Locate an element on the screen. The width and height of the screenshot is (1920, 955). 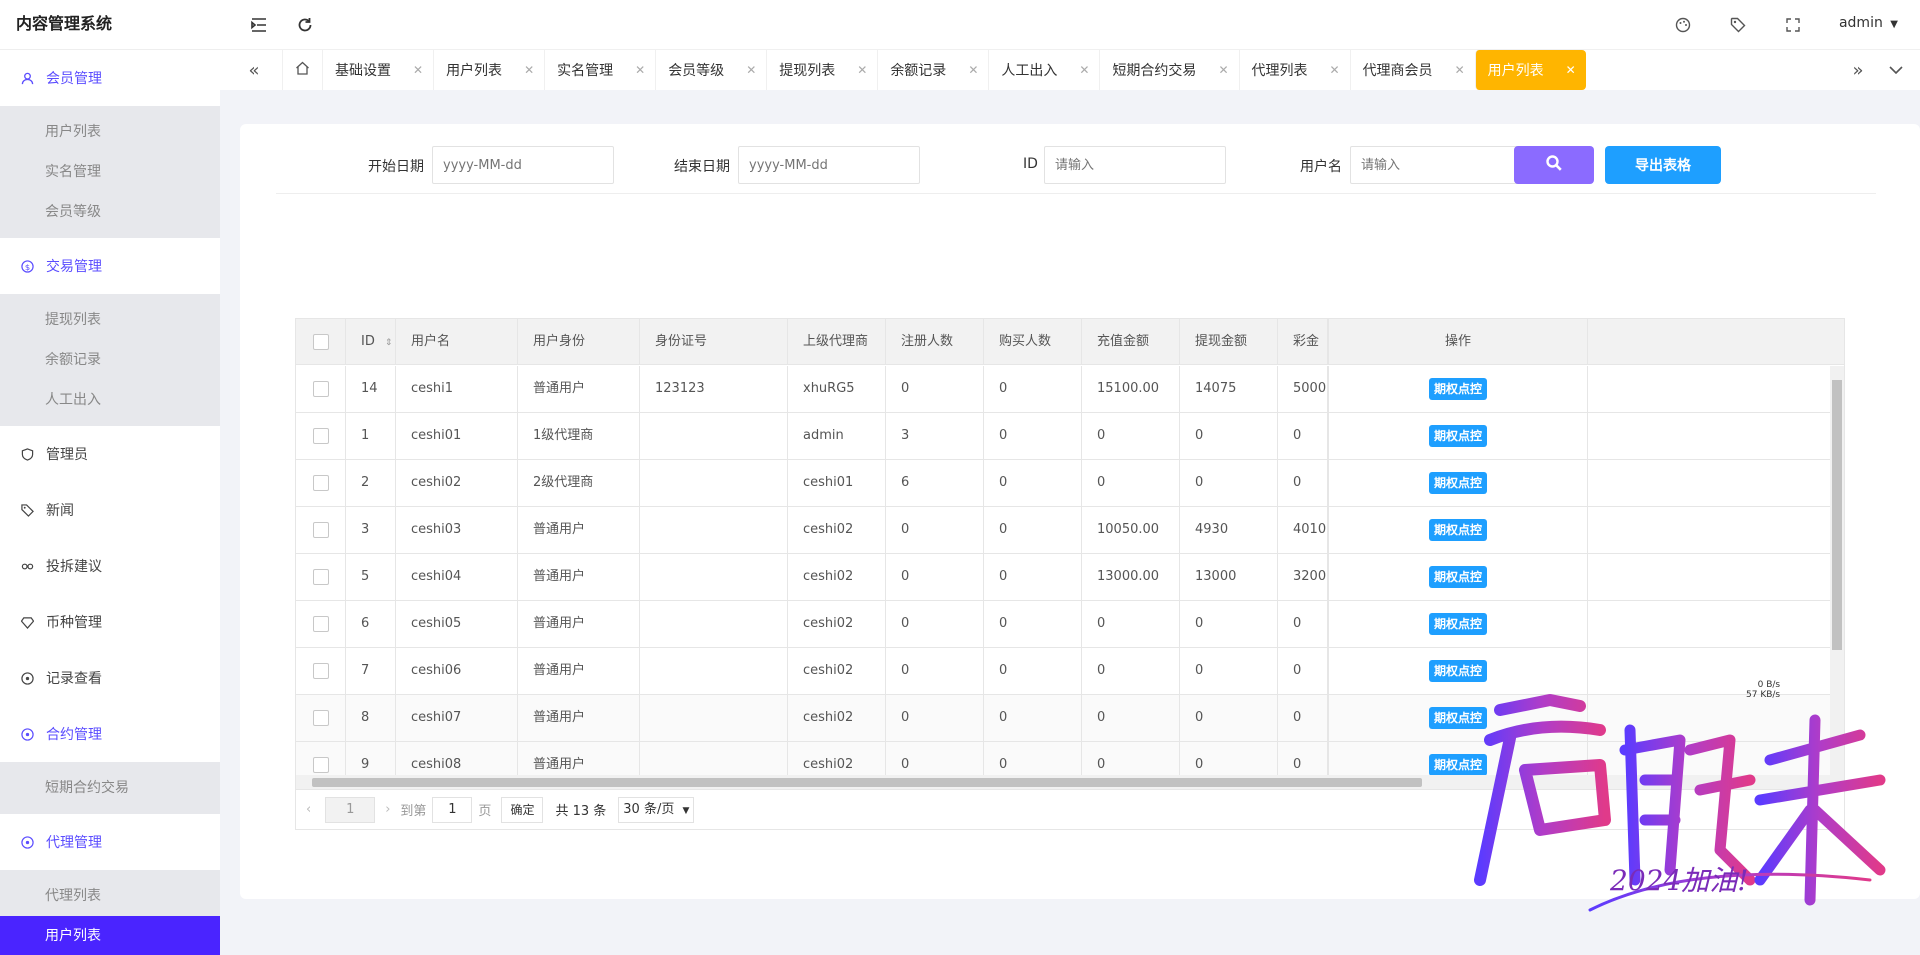
tab-item: 代理商会员 ✕ is located at coordinates (1412, 70).